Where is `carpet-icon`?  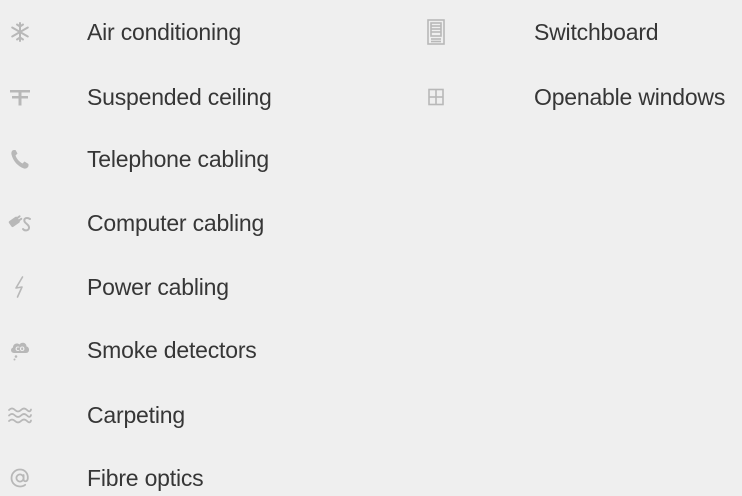 carpet-icon is located at coordinates (20, 415).